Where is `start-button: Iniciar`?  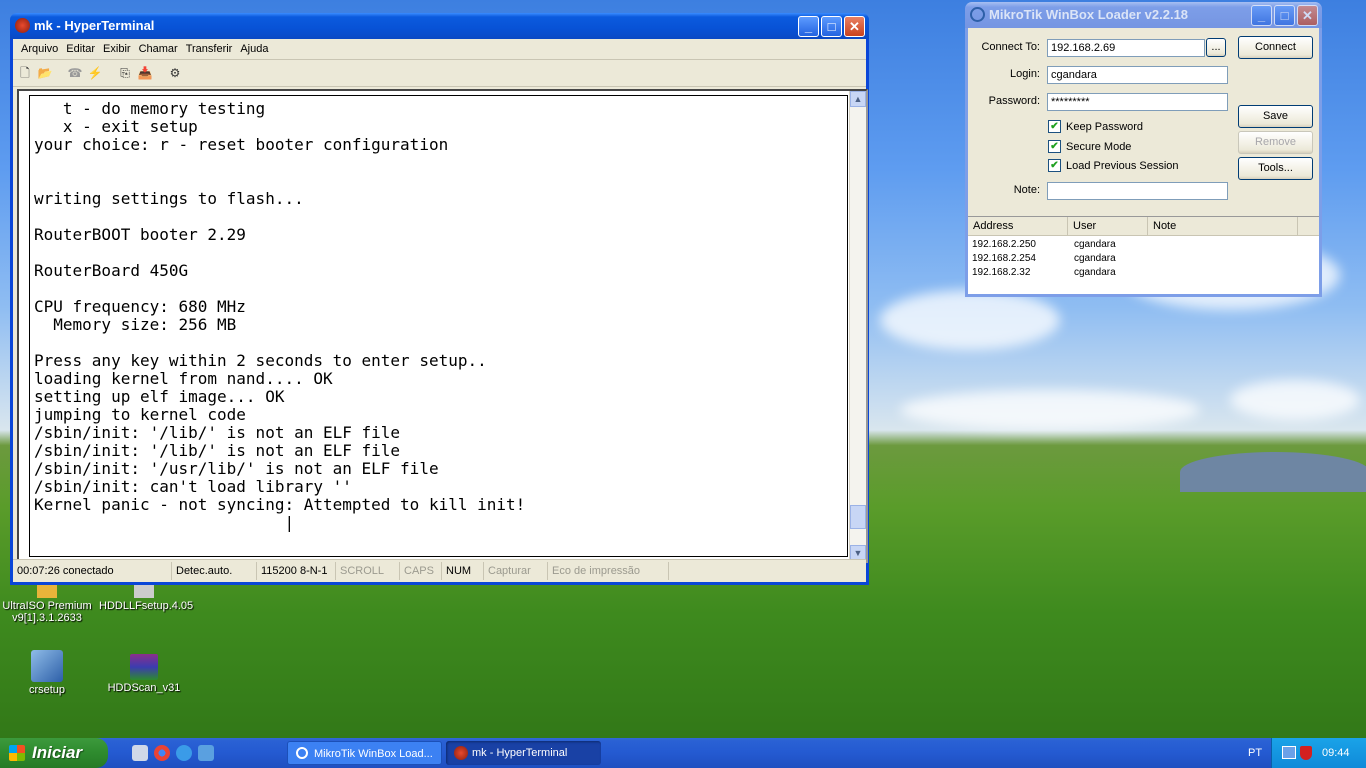 start-button: Iniciar is located at coordinates (54, 753).